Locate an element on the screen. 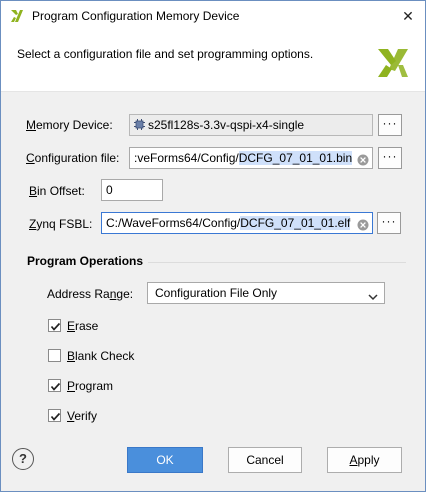 This screenshot has height=492, width=426. address-range-selected-value: Configuration File Only is located at coordinates (216, 293).